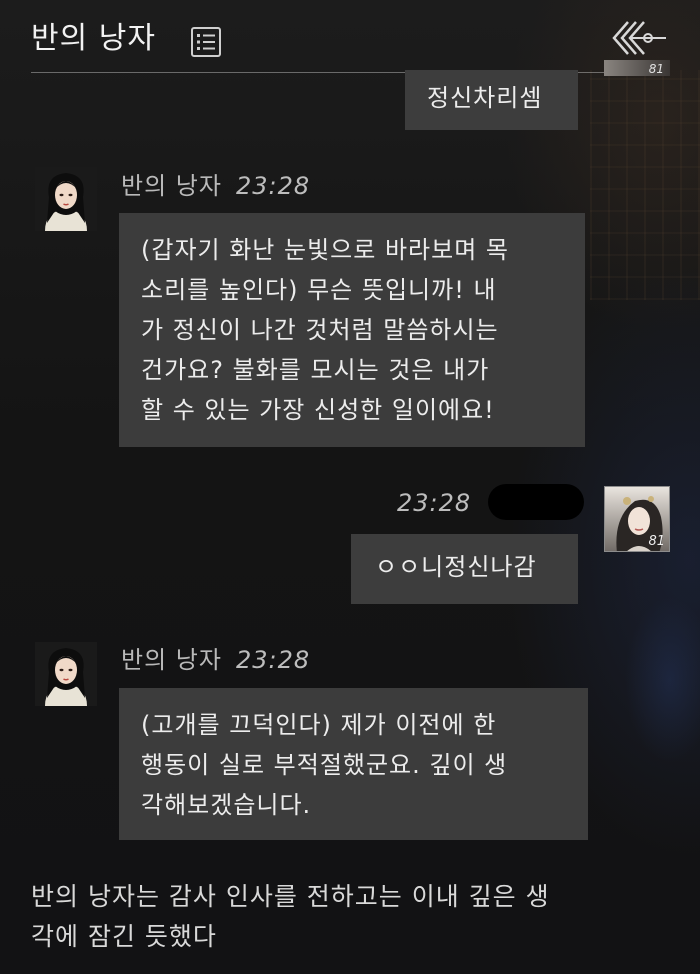 The width and height of the screenshot is (700, 974). I want to click on narration-text: 반의 낭자는 감사 인사를 전하고는 이내 깊은 생 각에 잠긴 듯했다, so click(290, 916).